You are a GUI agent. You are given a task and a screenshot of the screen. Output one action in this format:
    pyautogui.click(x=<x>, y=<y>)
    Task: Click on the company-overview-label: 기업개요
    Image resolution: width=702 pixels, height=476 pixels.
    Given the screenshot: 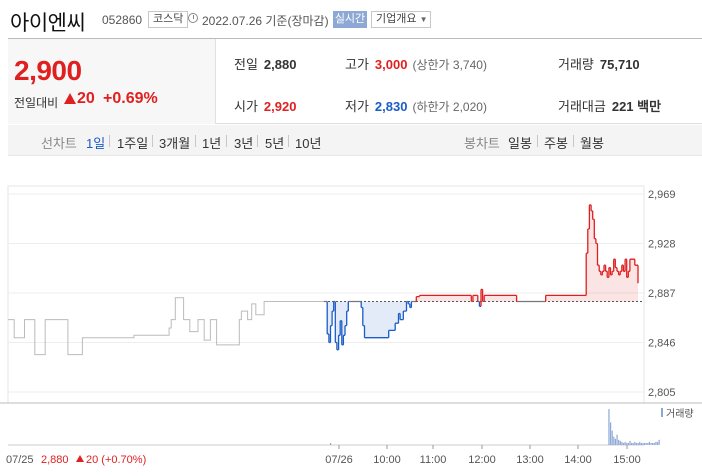 What is the action you would take?
    pyautogui.click(x=396, y=19)
    